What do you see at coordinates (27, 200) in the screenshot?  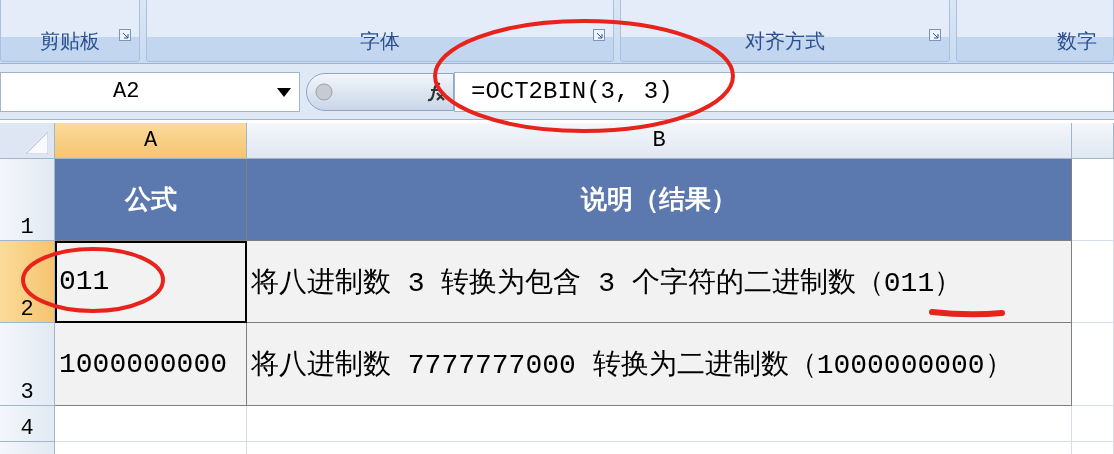 I see `row-header: 1` at bounding box center [27, 200].